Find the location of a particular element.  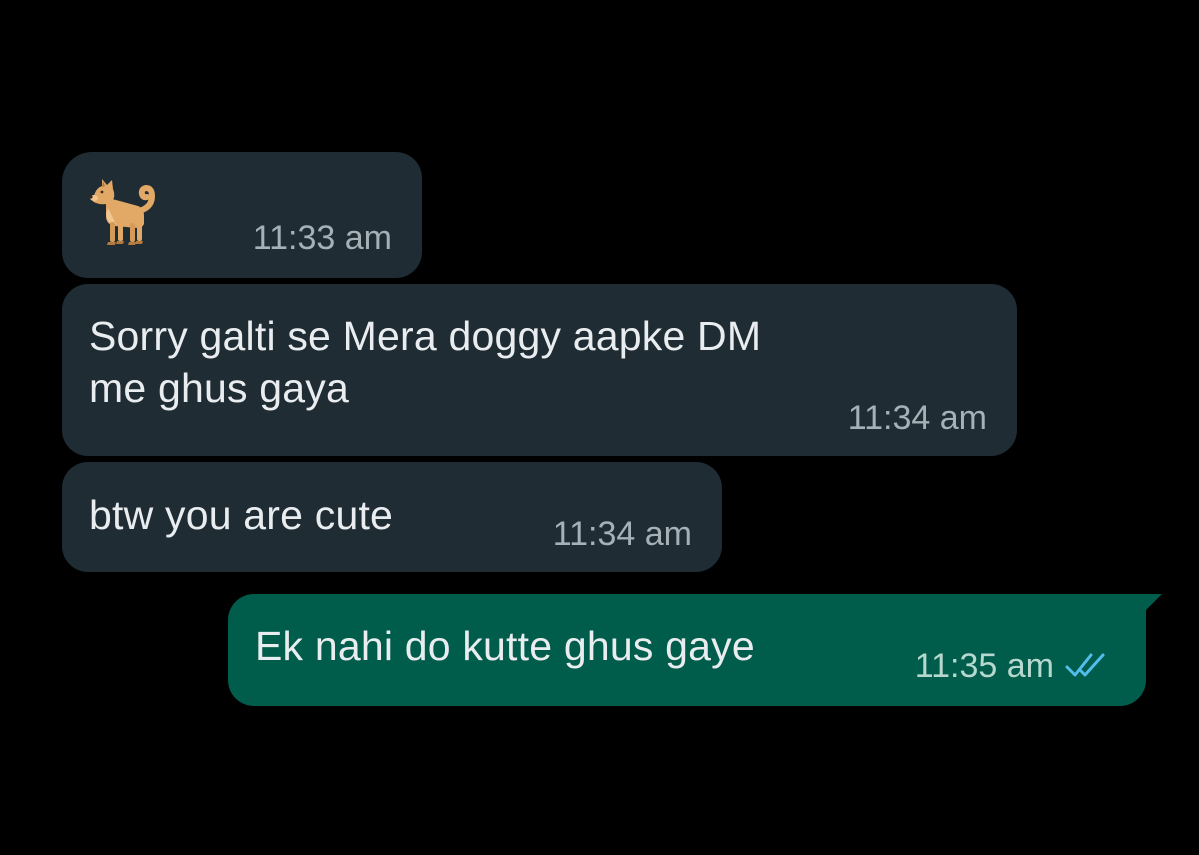

dog-emoji-icon is located at coordinates (122, 212).